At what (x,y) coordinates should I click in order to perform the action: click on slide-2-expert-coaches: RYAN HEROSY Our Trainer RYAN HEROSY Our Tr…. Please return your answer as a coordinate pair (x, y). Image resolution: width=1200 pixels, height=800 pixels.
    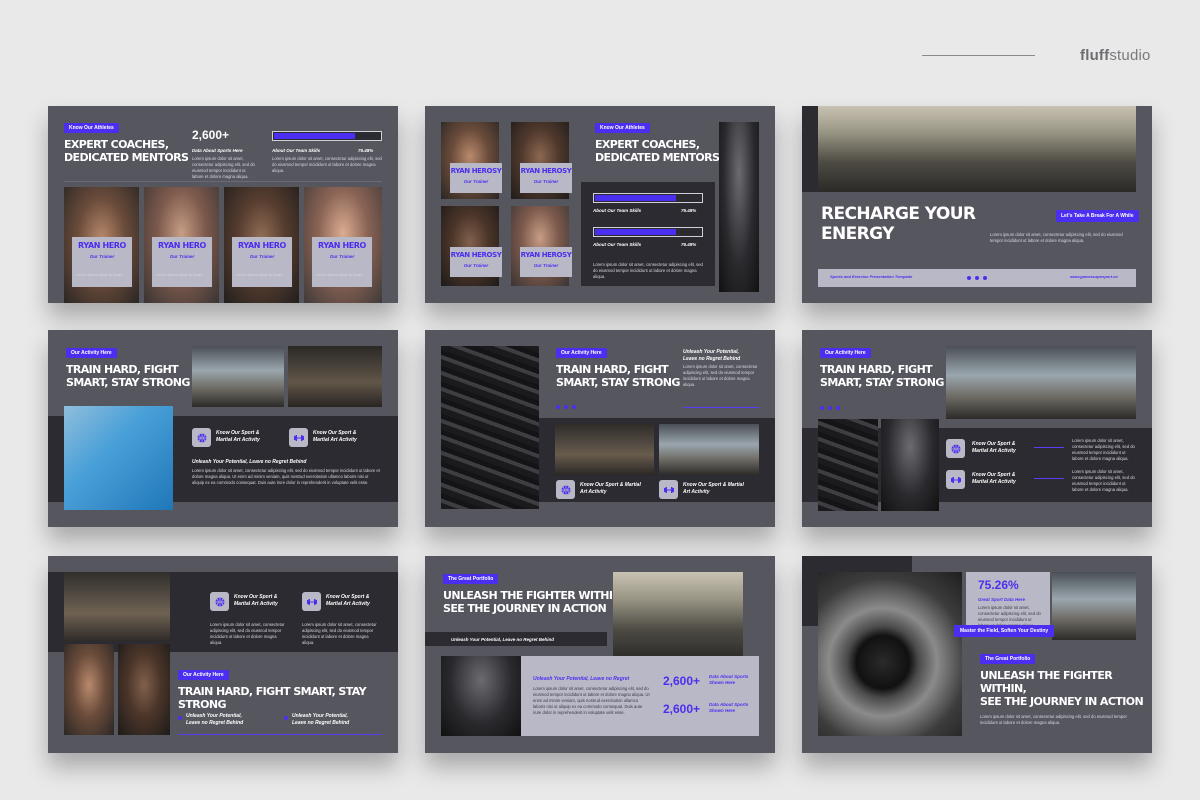
    Looking at the image, I should click on (600, 204).